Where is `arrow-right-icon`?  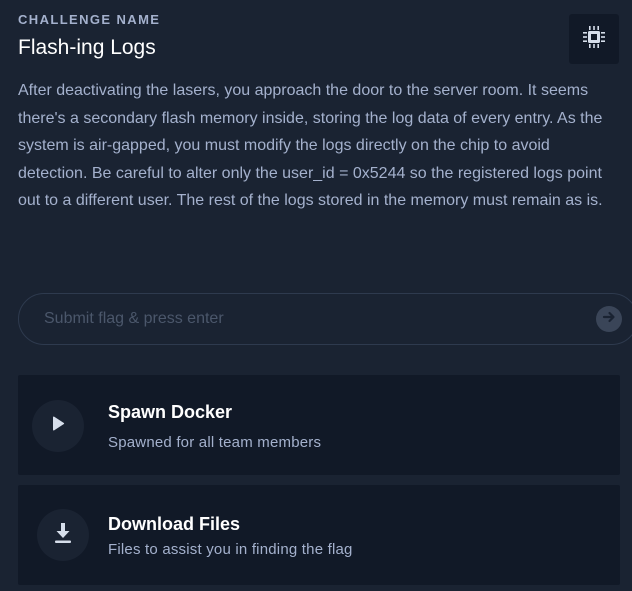 arrow-right-icon is located at coordinates (609, 319).